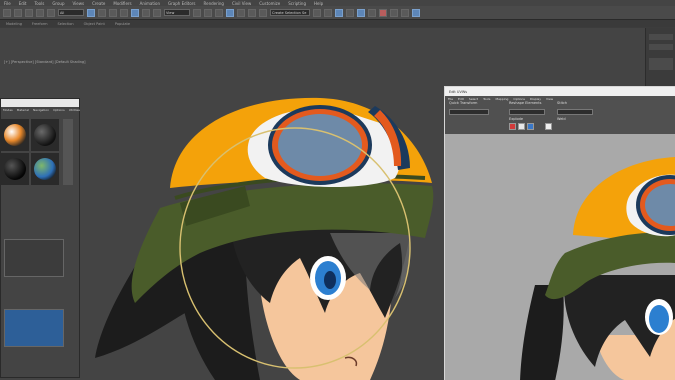  I want to click on menu-navigation: Navigation, so click(41, 110).